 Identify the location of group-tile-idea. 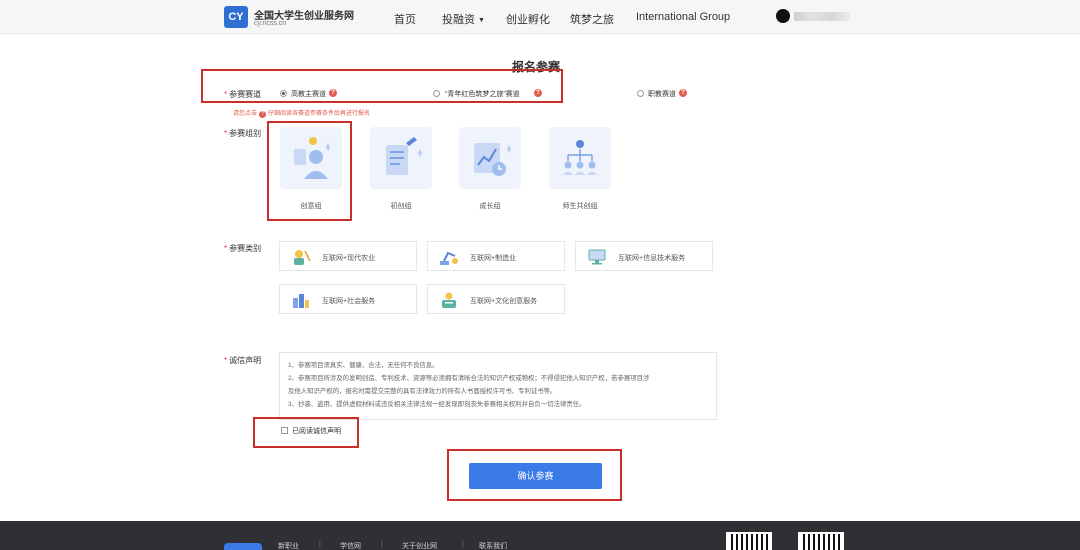
(311, 158).